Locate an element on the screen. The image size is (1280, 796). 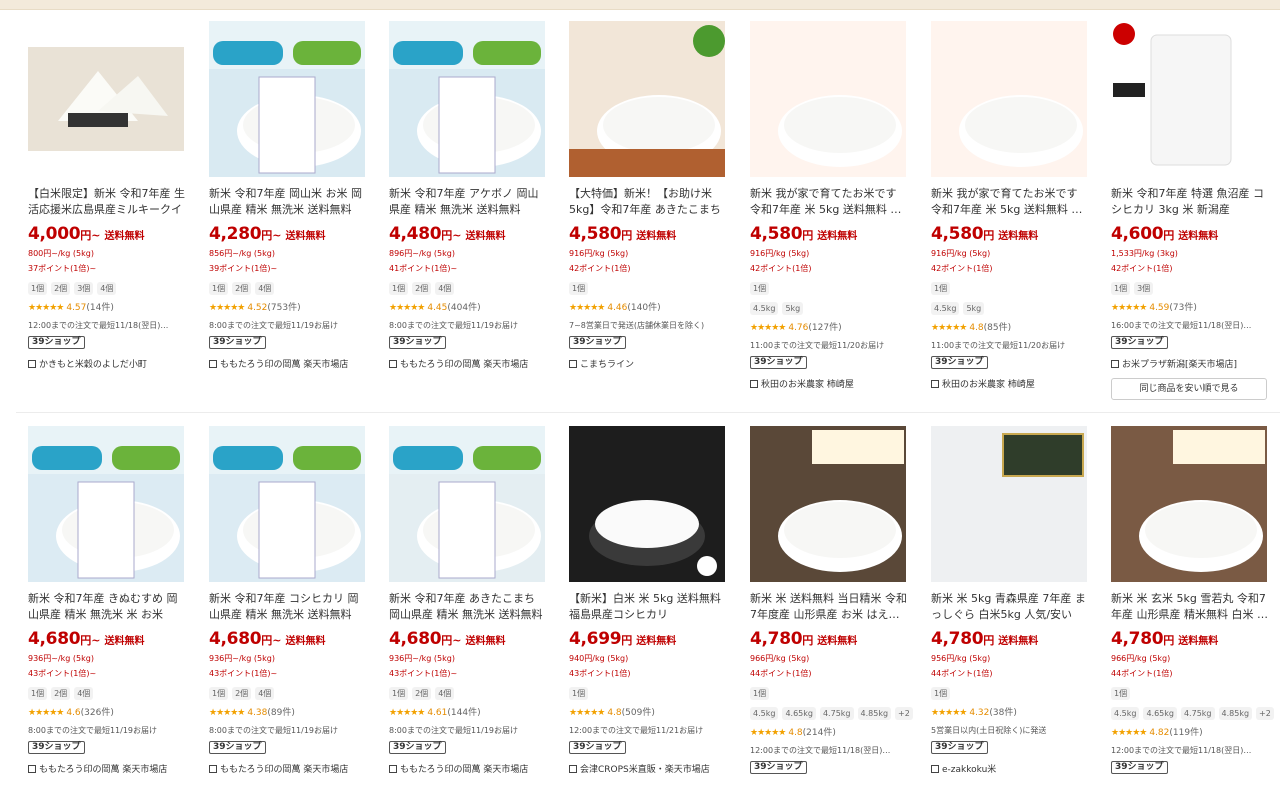
rating: ★★★★★ 4.6(326件) is located at coordinates (71, 711).